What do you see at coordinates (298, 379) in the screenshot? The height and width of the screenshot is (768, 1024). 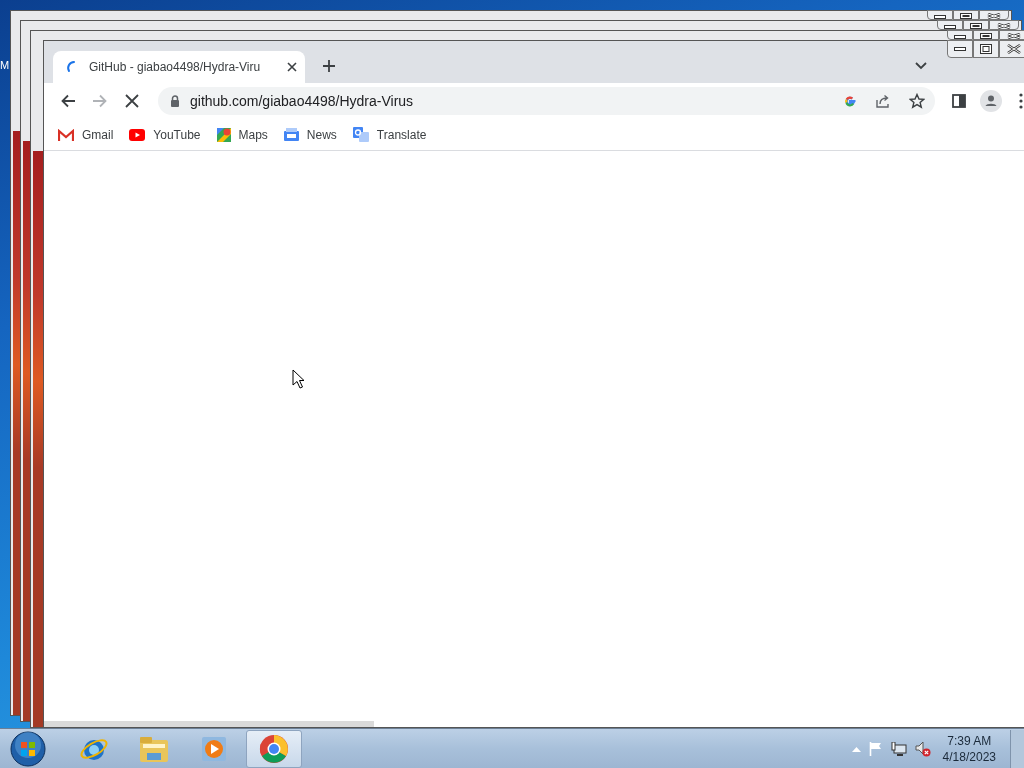 I see `mouse-cursor-icon` at bounding box center [298, 379].